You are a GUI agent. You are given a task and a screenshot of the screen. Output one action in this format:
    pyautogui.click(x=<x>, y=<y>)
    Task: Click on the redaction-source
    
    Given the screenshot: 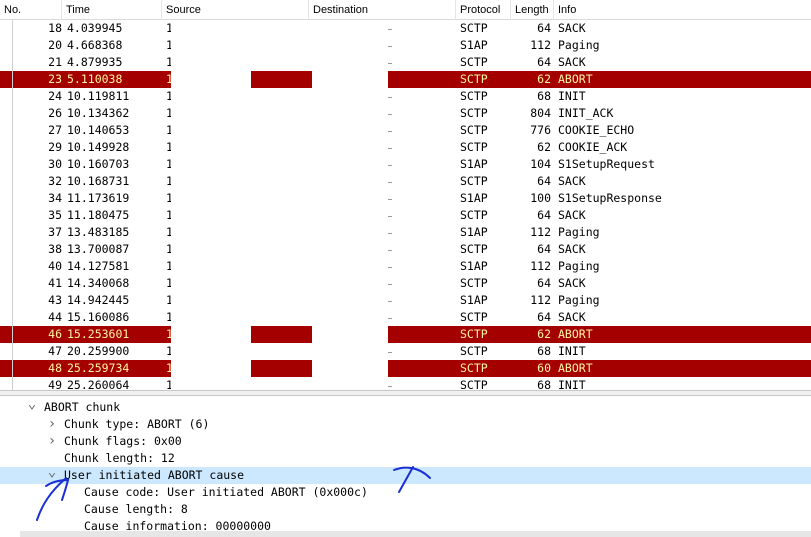 What is the action you would take?
    pyautogui.click(x=211, y=205)
    